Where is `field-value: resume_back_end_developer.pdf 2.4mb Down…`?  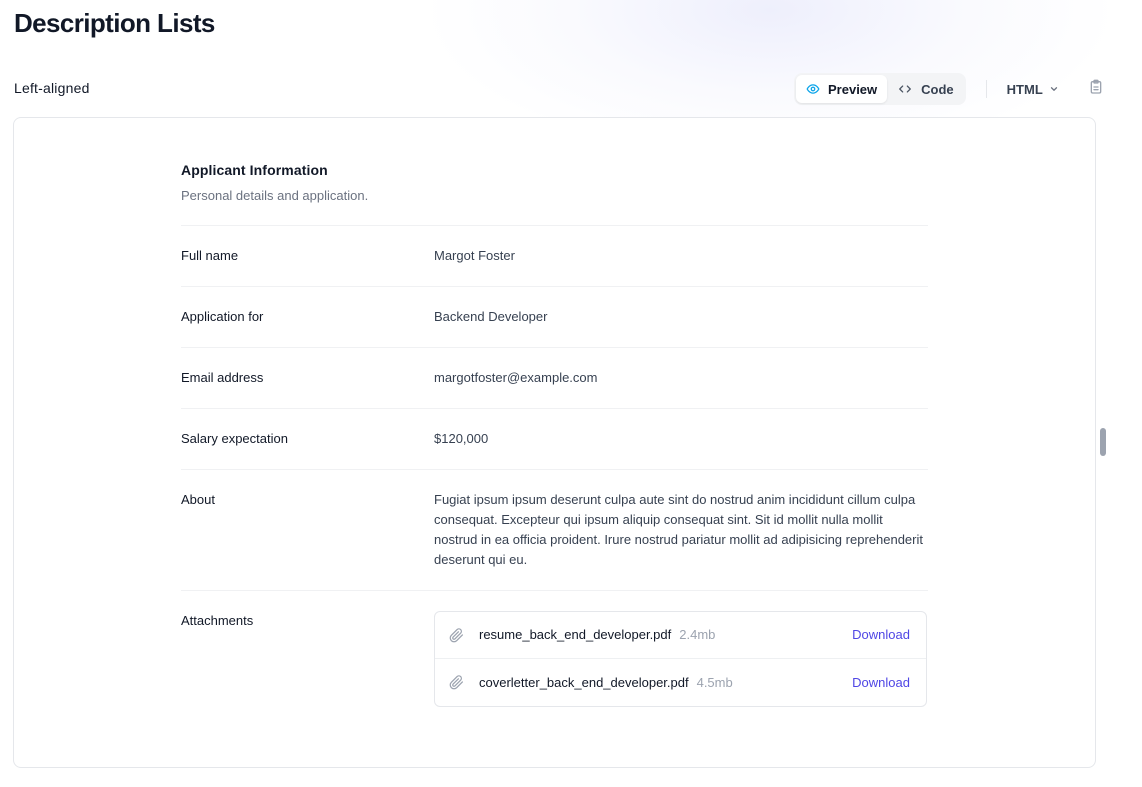
field-value: resume_back_end_developer.pdf 2.4mb Down… is located at coordinates (681, 659).